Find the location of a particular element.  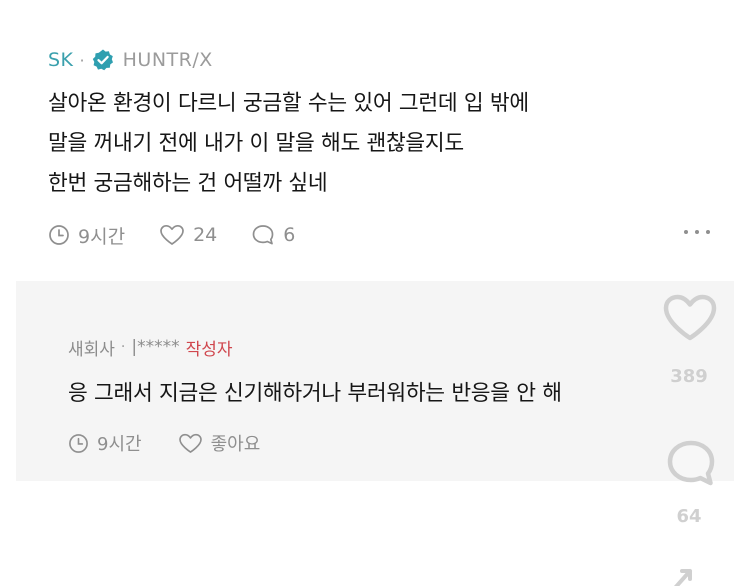

overlay-share-icon is located at coordinates (688, 576).